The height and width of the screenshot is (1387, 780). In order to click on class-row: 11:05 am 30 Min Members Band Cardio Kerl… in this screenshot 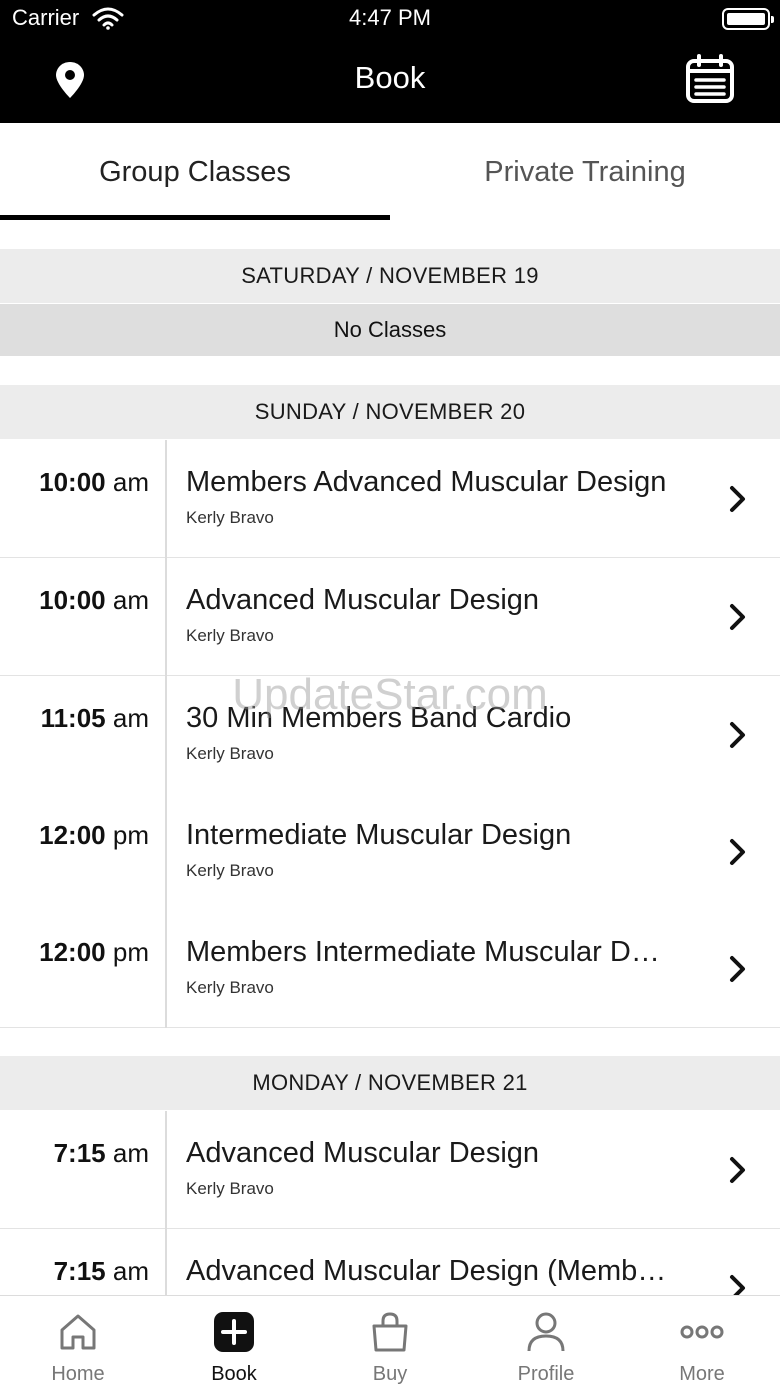, I will do `click(390, 735)`.